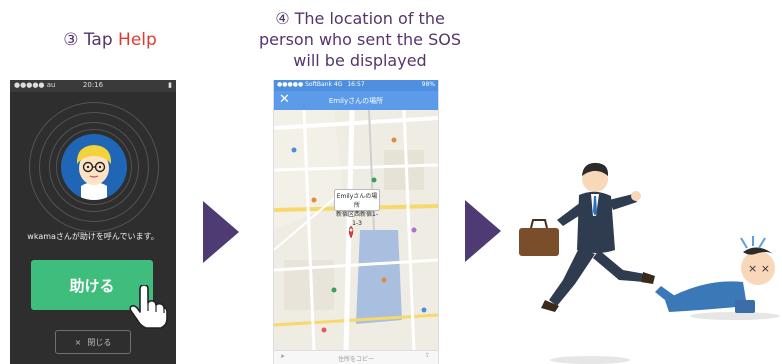 This screenshot has width=782, height=364. I want to click on copy-address-button: 住所をコピー, so click(356, 358).